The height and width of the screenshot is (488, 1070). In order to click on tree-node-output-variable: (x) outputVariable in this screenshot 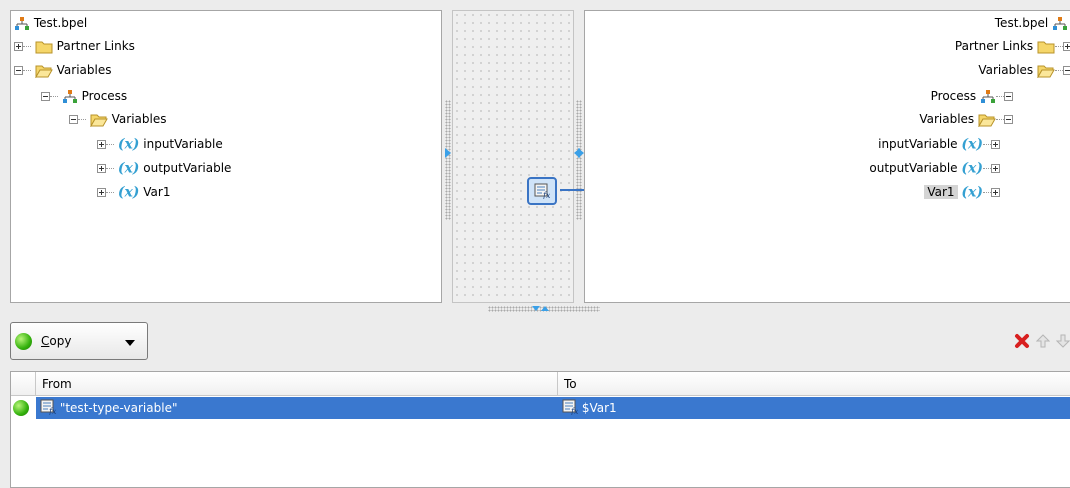, I will do `click(164, 168)`.